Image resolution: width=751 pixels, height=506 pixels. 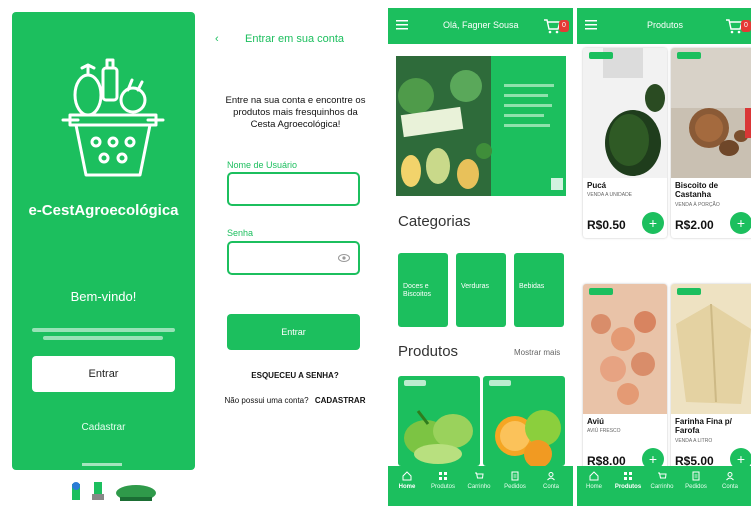 What do you see at coordinates (475, 286) in the screenshot?
I see `category-label: Verduras` at bounding box center [475, 286].